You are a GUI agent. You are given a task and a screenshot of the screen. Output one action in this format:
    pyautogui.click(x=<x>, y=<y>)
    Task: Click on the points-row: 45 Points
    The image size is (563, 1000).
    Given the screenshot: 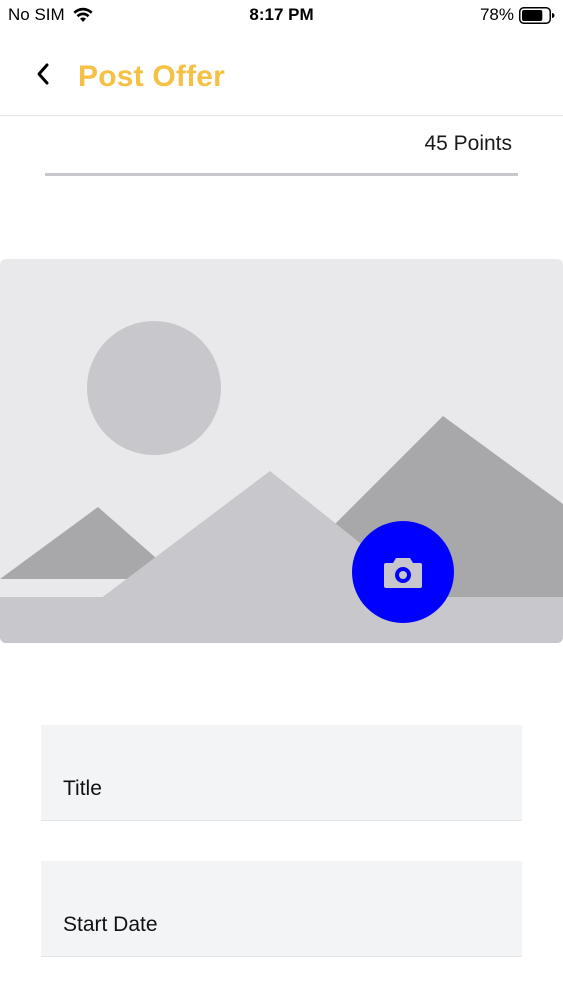 What is the action you would take?
    pyautogui.click(x=281, y=146)
    